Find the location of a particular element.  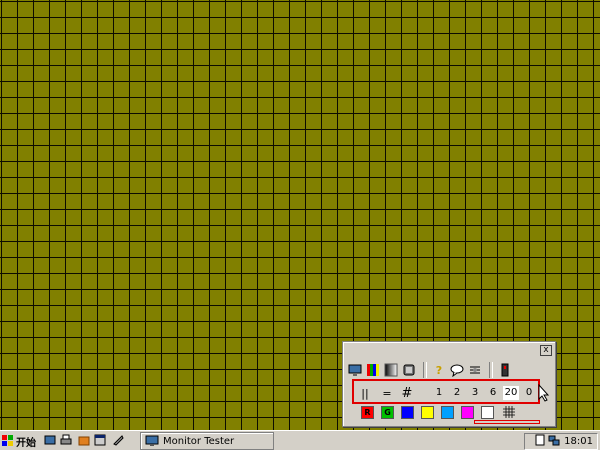

taskbar-button-monitor-tester: Monitor Tester is located at coordinates (207, 441).